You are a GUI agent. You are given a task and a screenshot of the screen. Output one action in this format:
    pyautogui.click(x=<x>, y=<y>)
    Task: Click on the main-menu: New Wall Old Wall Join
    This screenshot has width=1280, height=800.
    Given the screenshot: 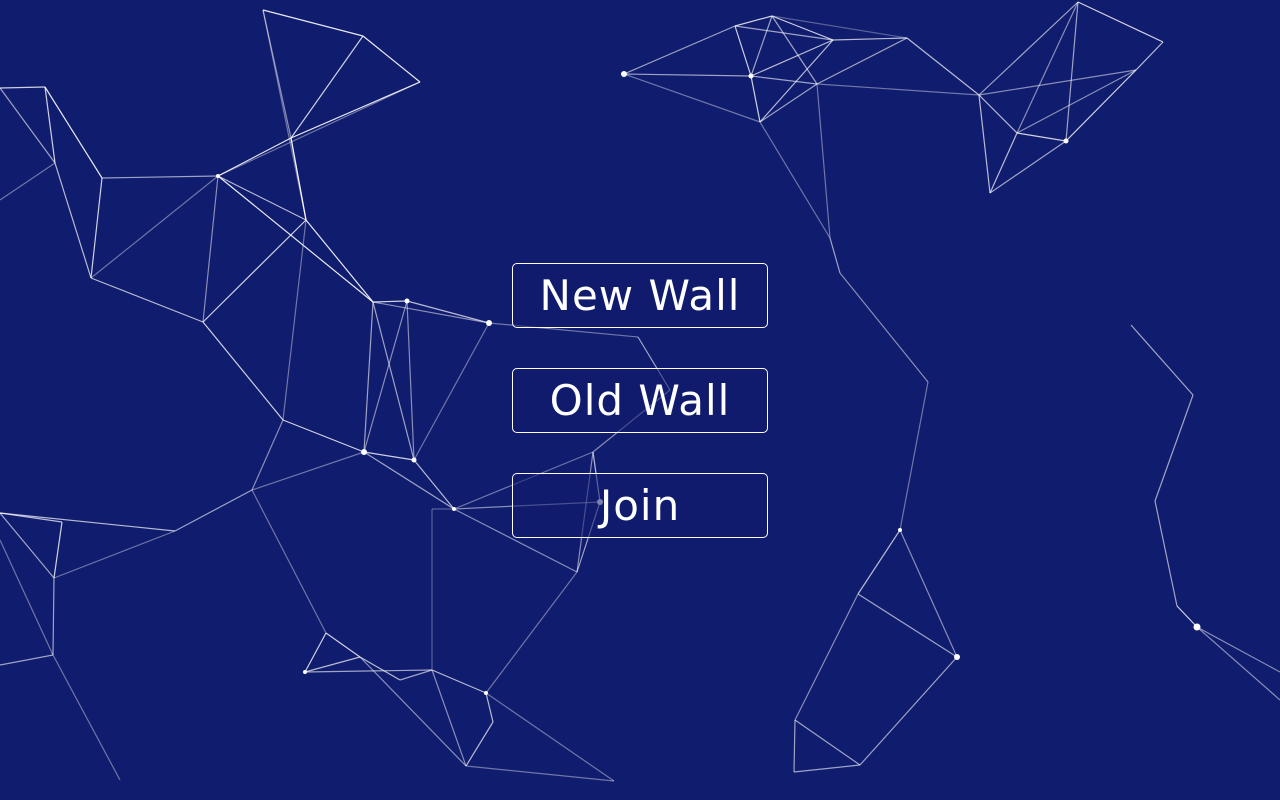 What is the action you would take?
    pyautogui.click(x=640, y=420)
    